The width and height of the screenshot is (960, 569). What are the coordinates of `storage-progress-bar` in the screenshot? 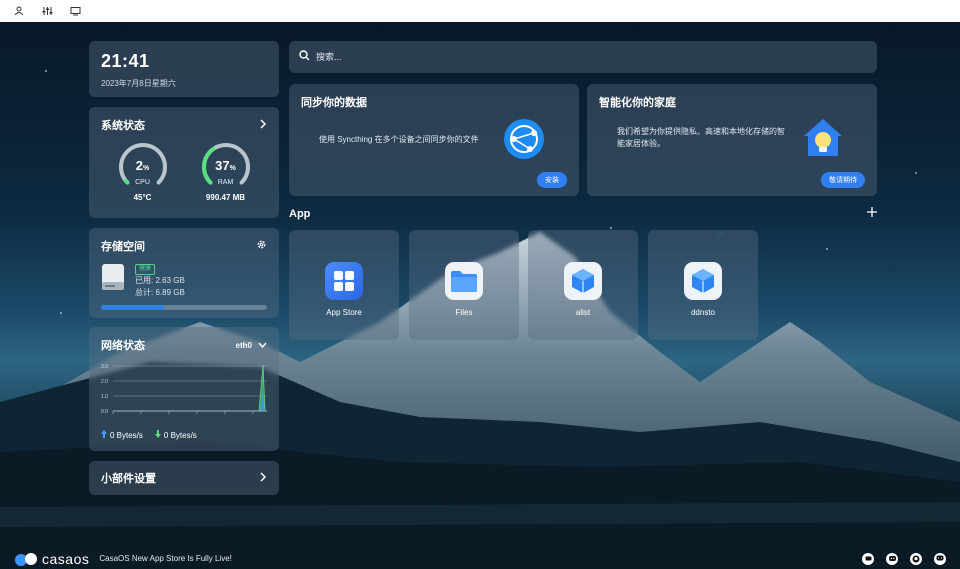 It's located at (184, 307).